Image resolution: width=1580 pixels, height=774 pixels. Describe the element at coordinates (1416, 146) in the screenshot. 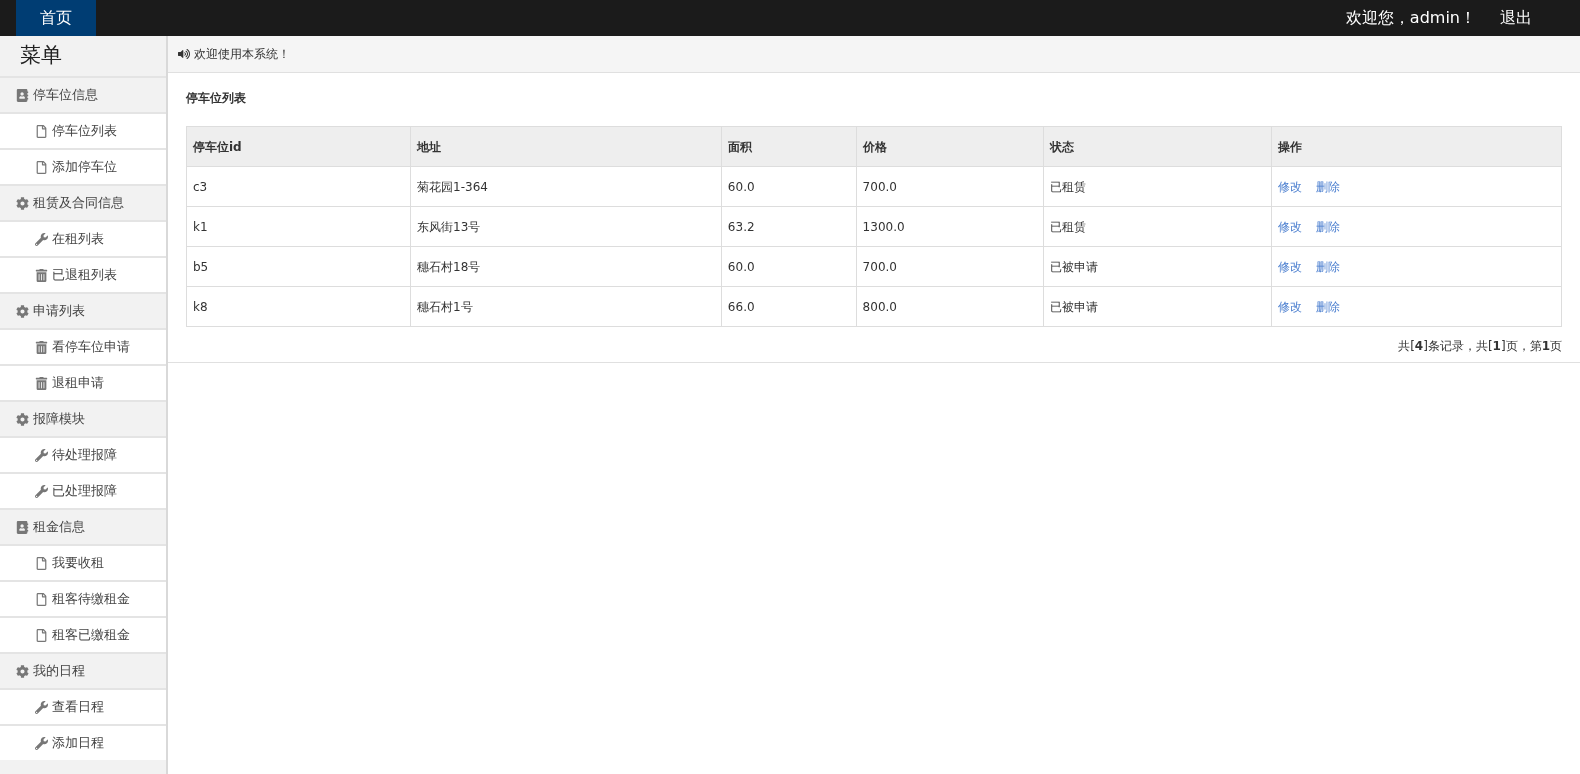

I see `column-header: 操作` at that location.